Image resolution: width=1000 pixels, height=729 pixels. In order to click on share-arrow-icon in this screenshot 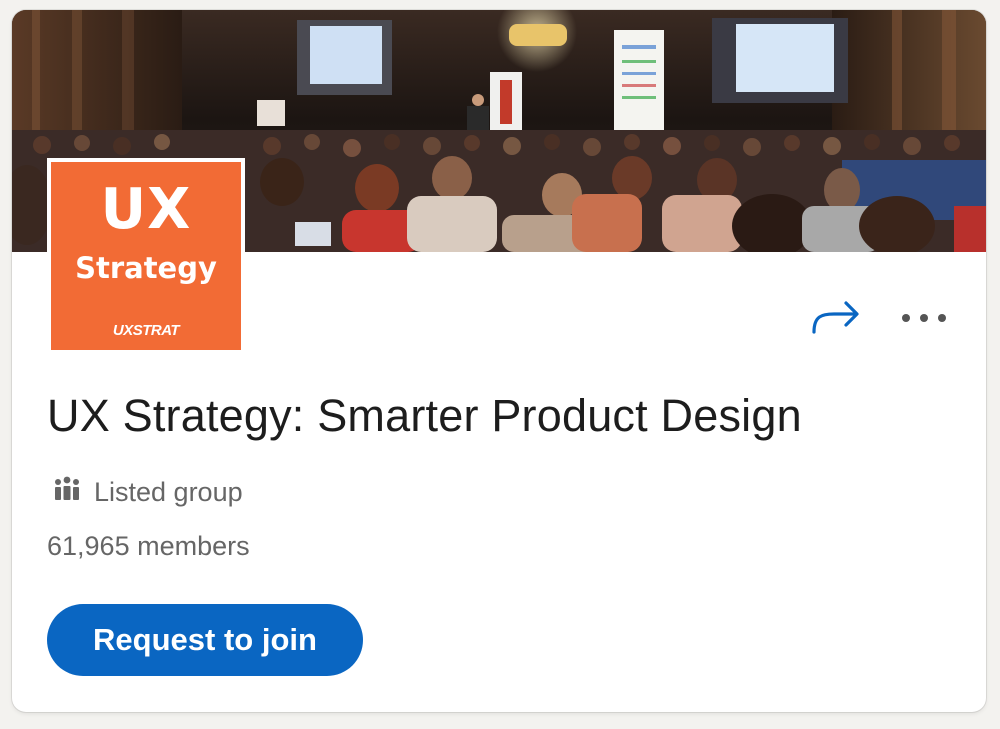, I will do `click(836, 318)`.